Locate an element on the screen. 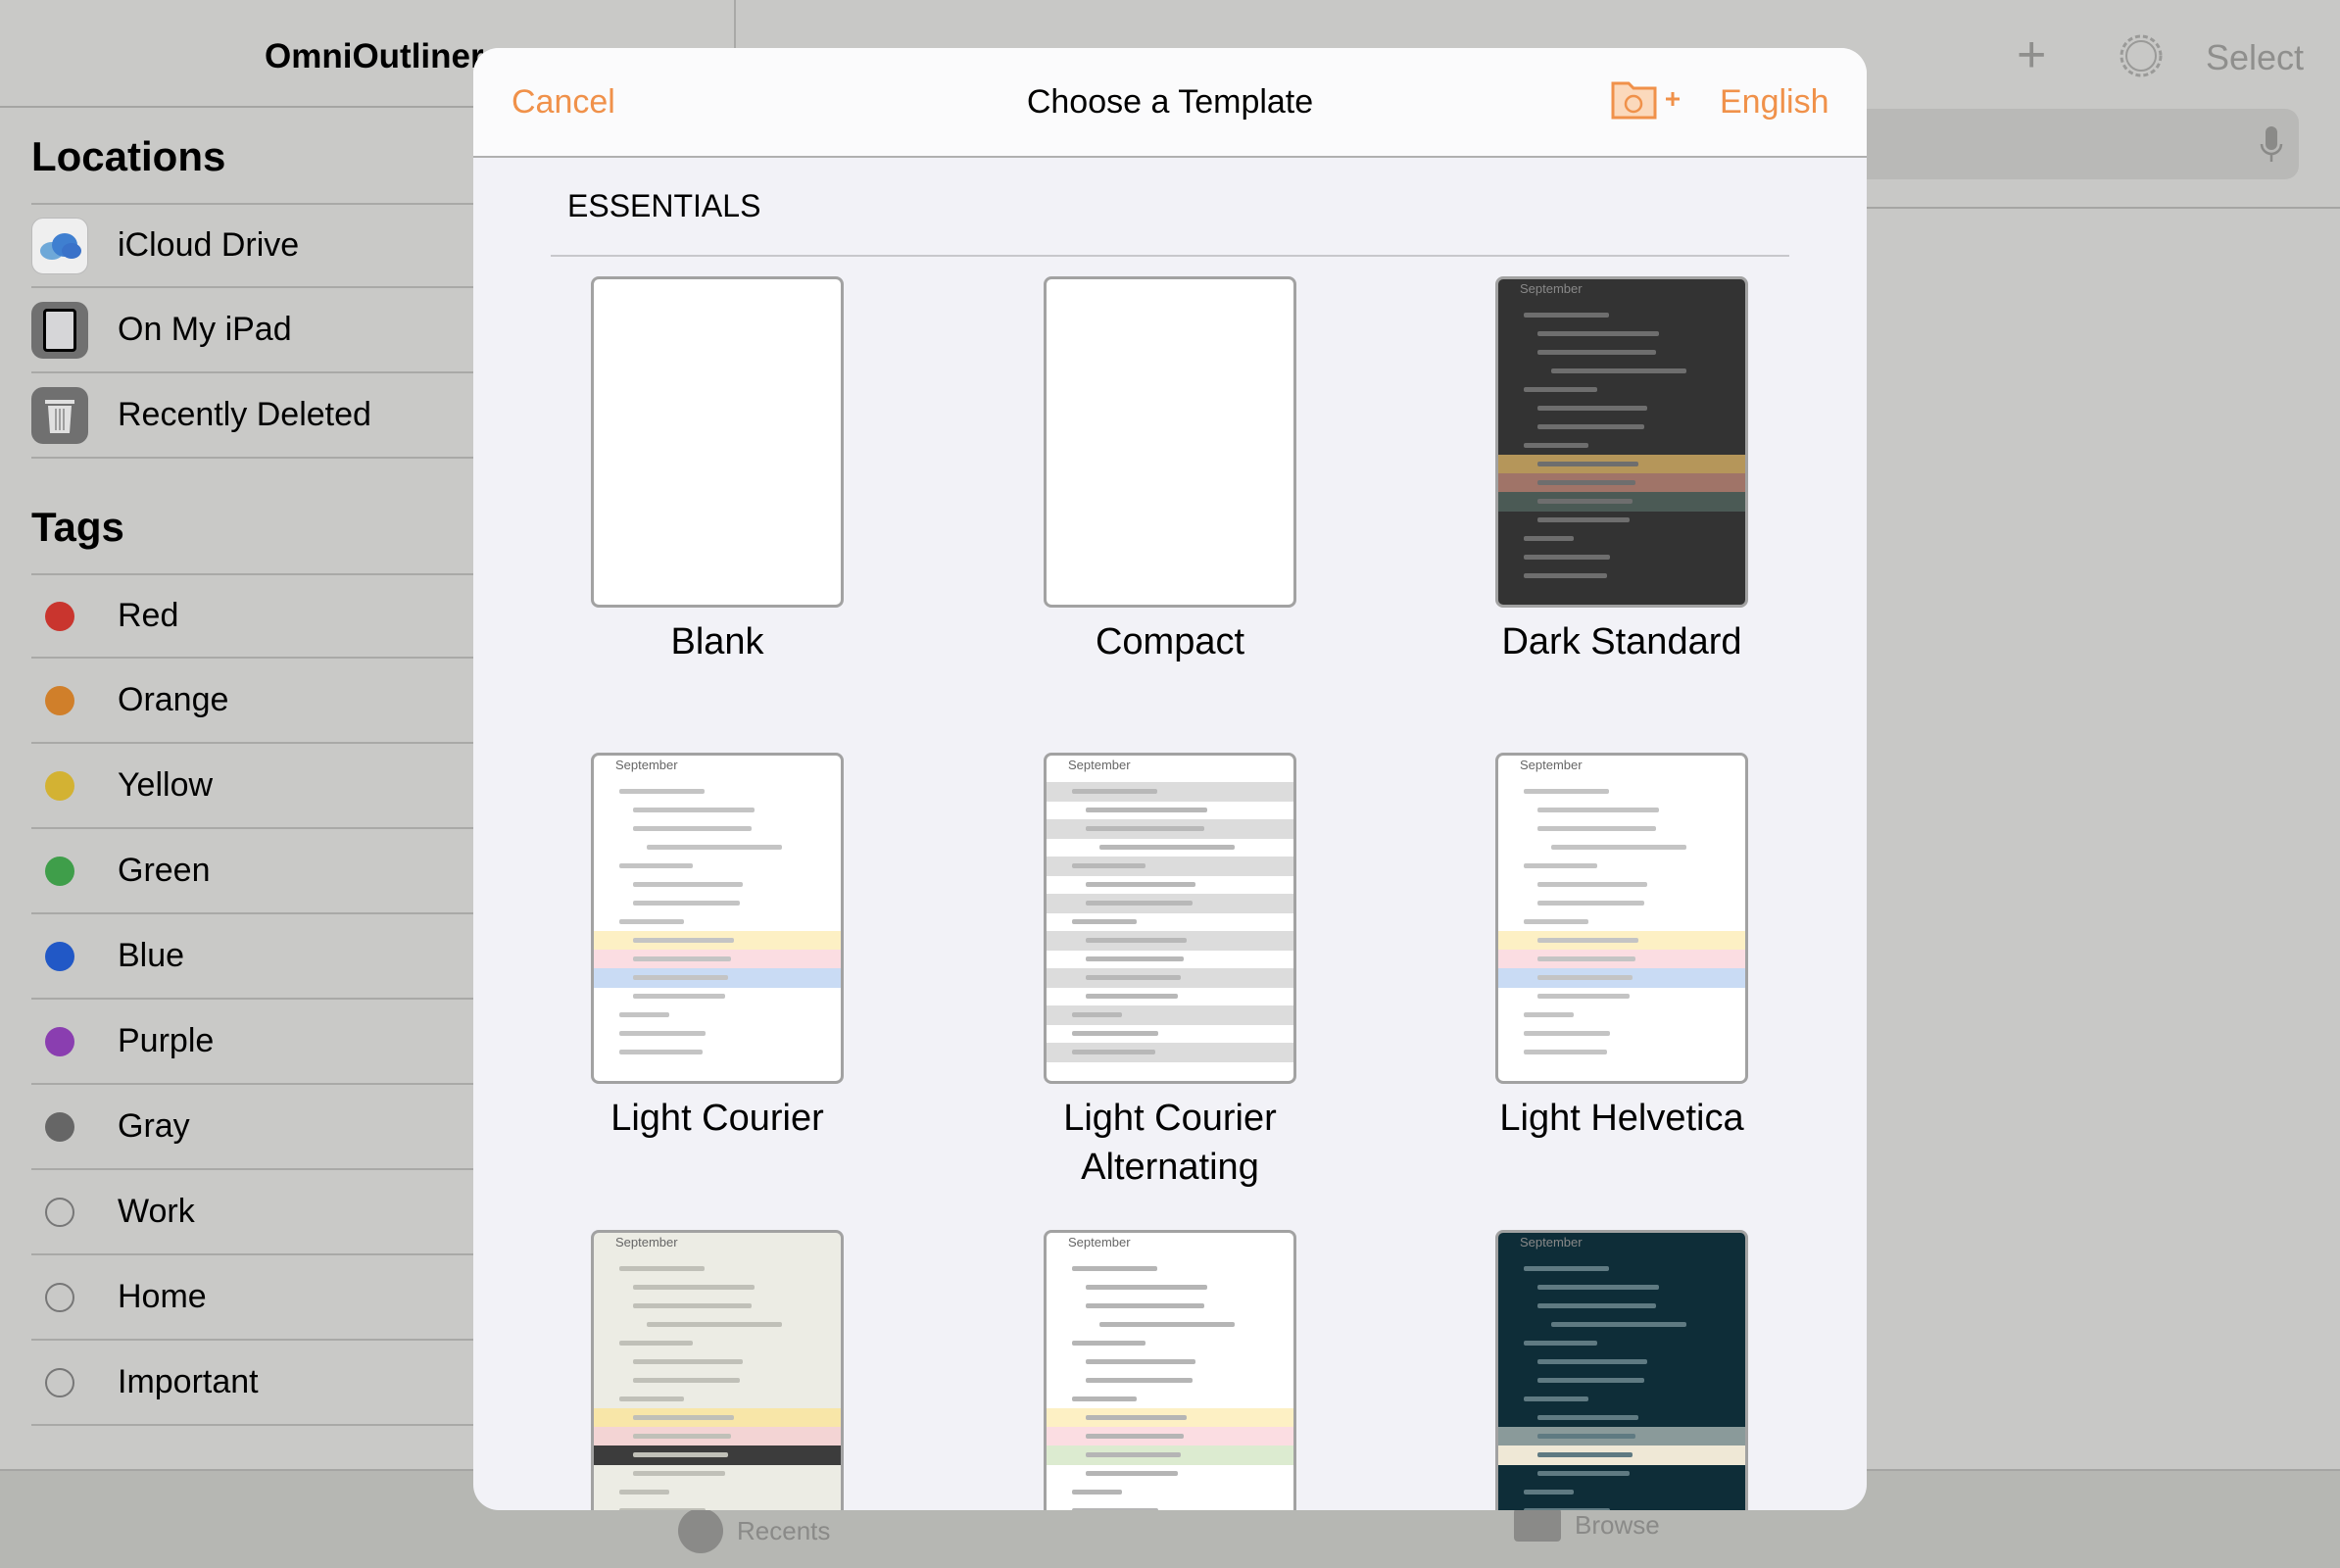 The width and height of the screenshot is (2340, 1568). tab-recents-label: Recents is located at coordinates (784, 1530).